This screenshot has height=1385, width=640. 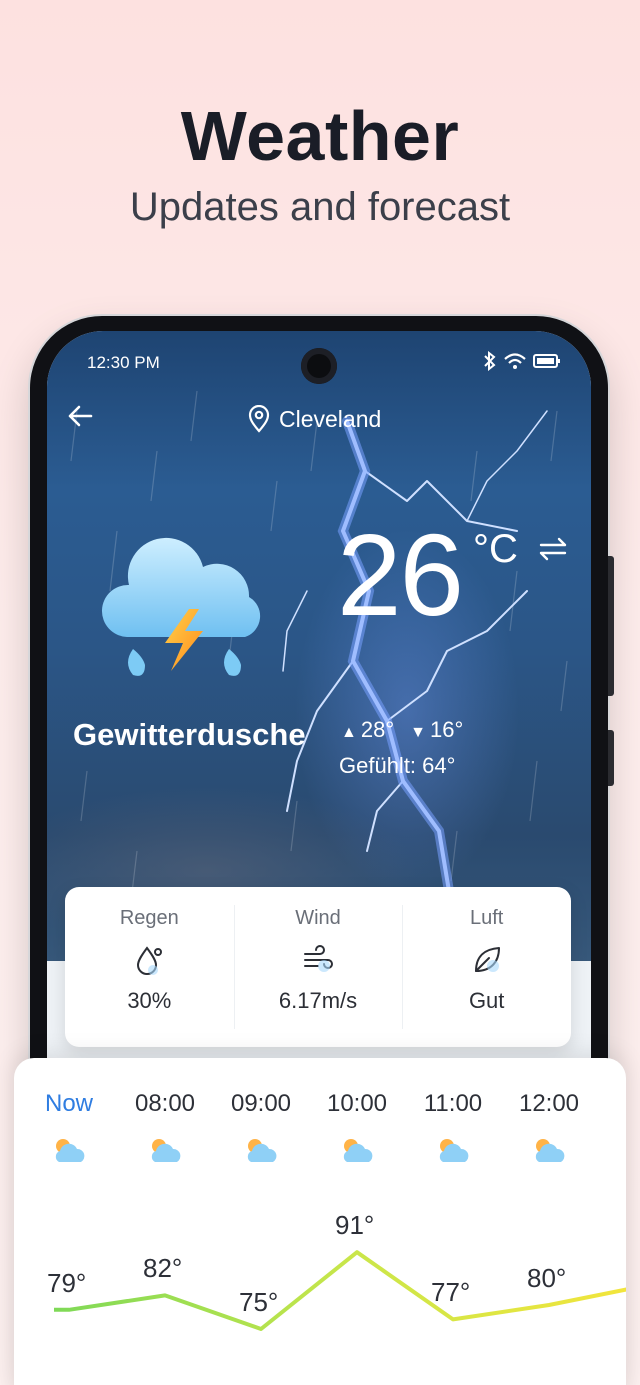 I want to click on stat-wind: Wind 6.17m/s, so click(x=318, y=967).